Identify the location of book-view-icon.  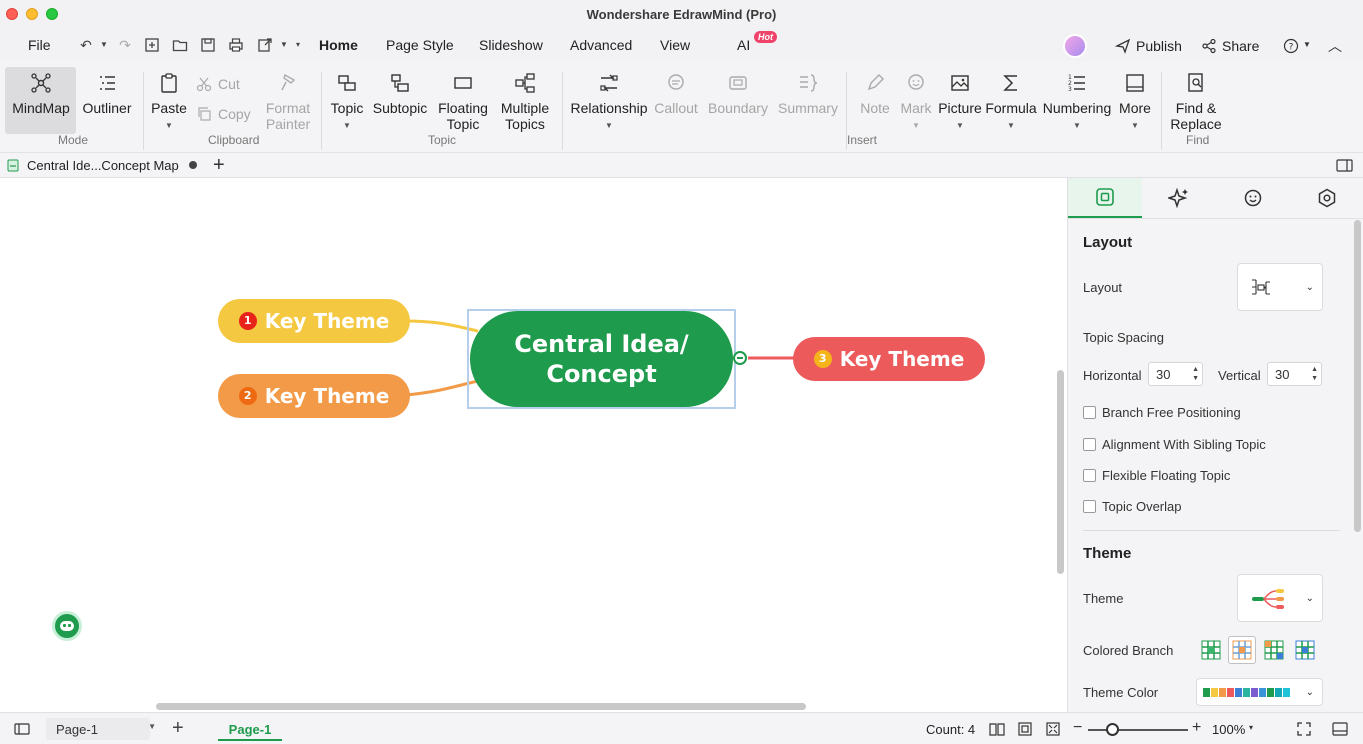
(997, 729).